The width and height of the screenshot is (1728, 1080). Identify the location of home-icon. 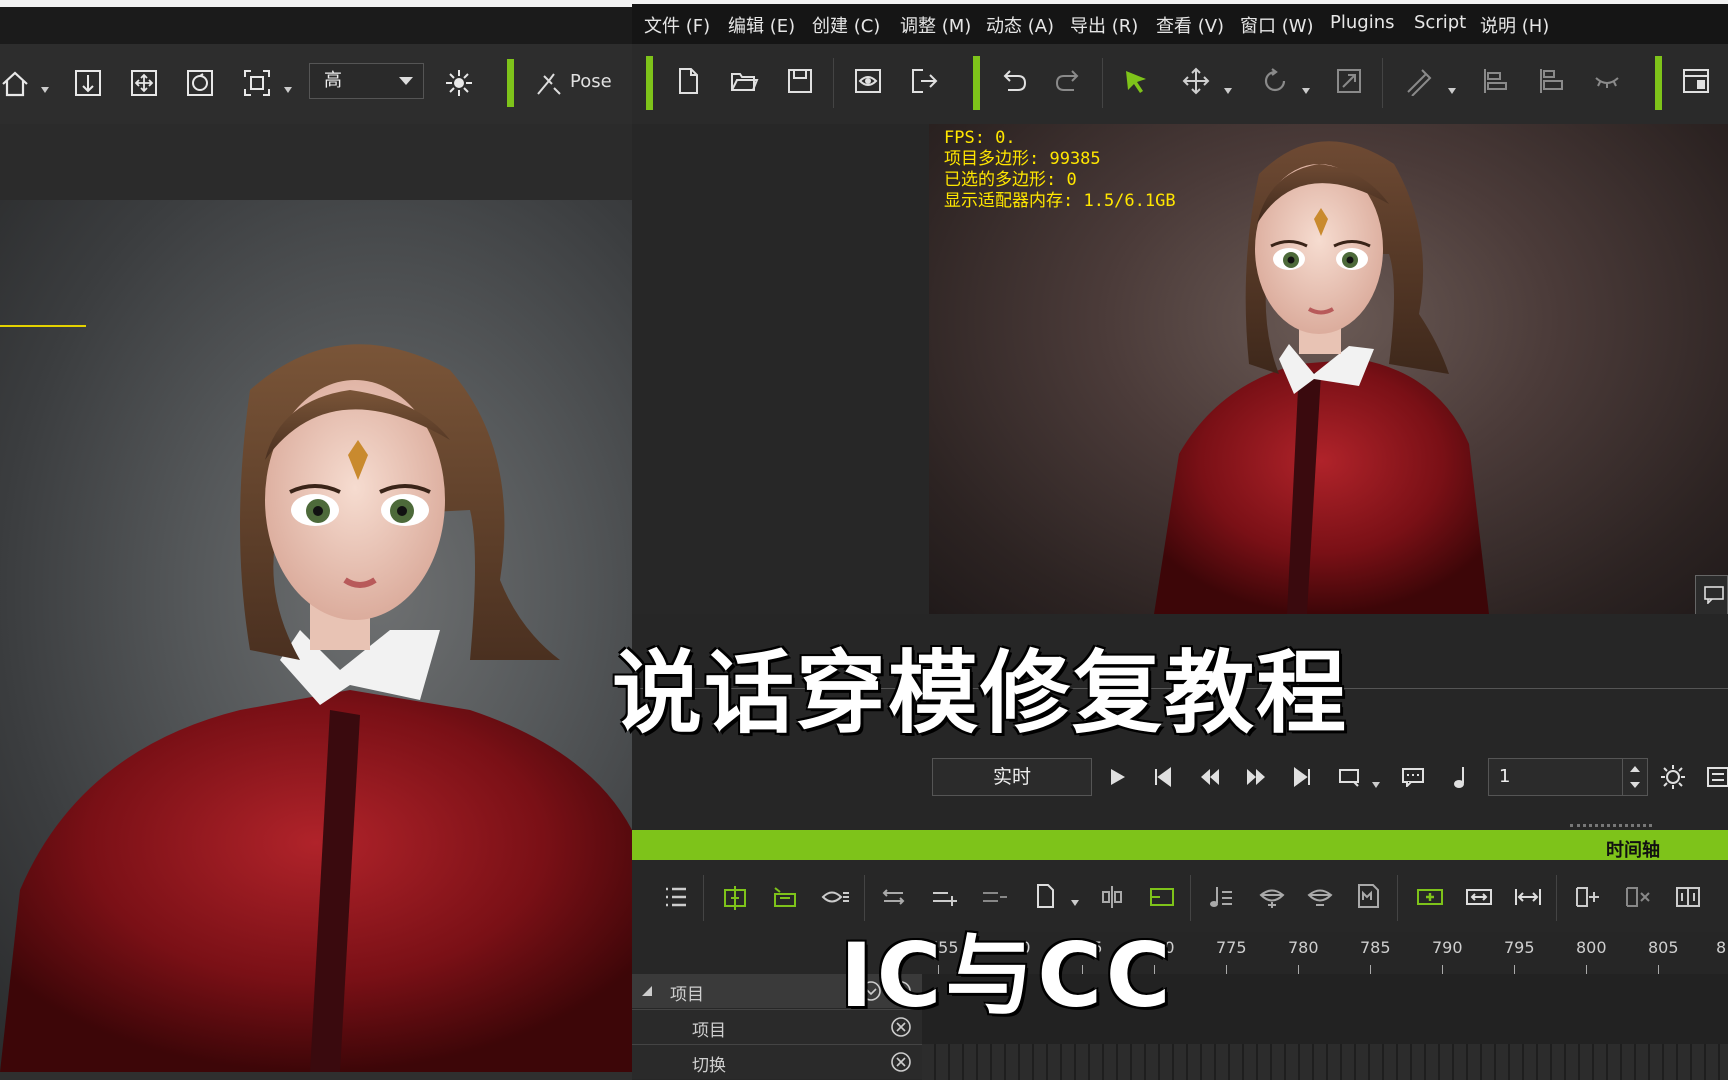
(15, 84).